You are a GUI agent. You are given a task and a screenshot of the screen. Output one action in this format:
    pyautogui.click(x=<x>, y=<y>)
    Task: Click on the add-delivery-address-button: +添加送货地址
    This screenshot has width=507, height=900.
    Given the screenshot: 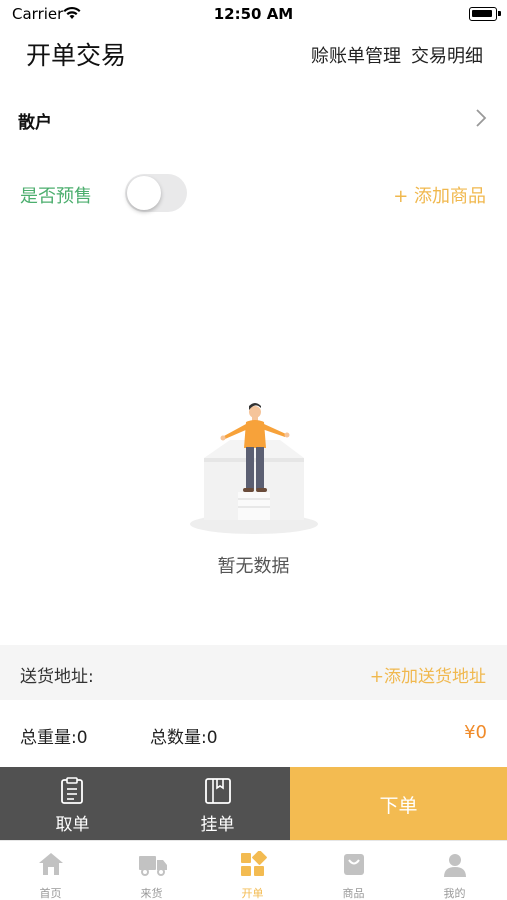 What is the action you would take?
    pyautogui.click(x=428, y=674)
    